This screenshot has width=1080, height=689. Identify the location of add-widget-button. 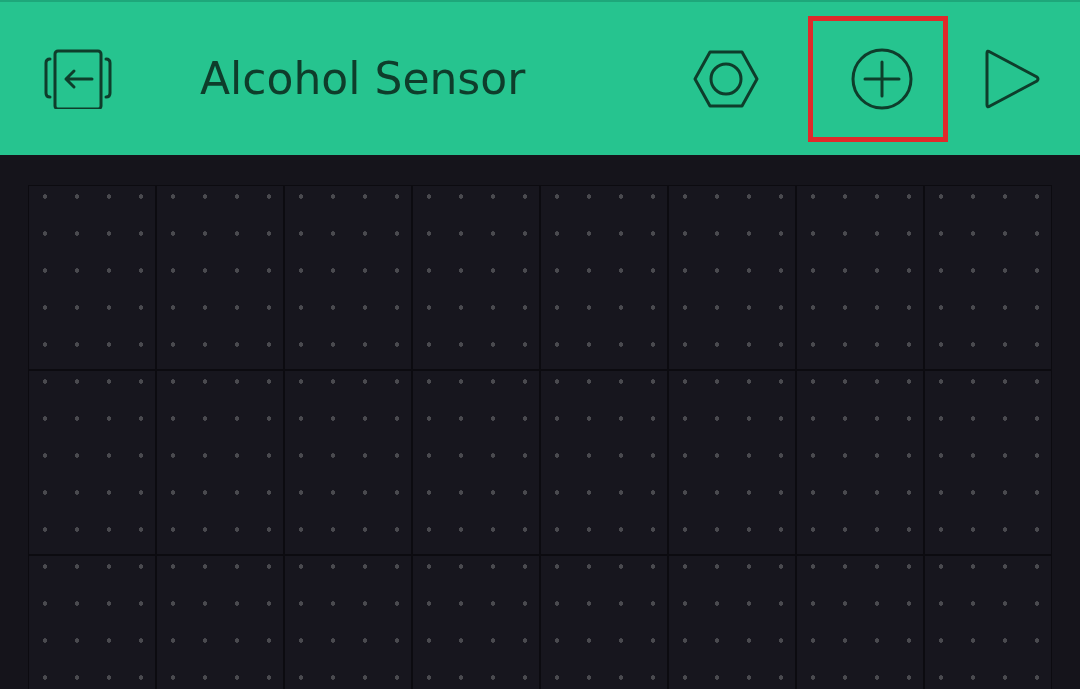
(882, 78).